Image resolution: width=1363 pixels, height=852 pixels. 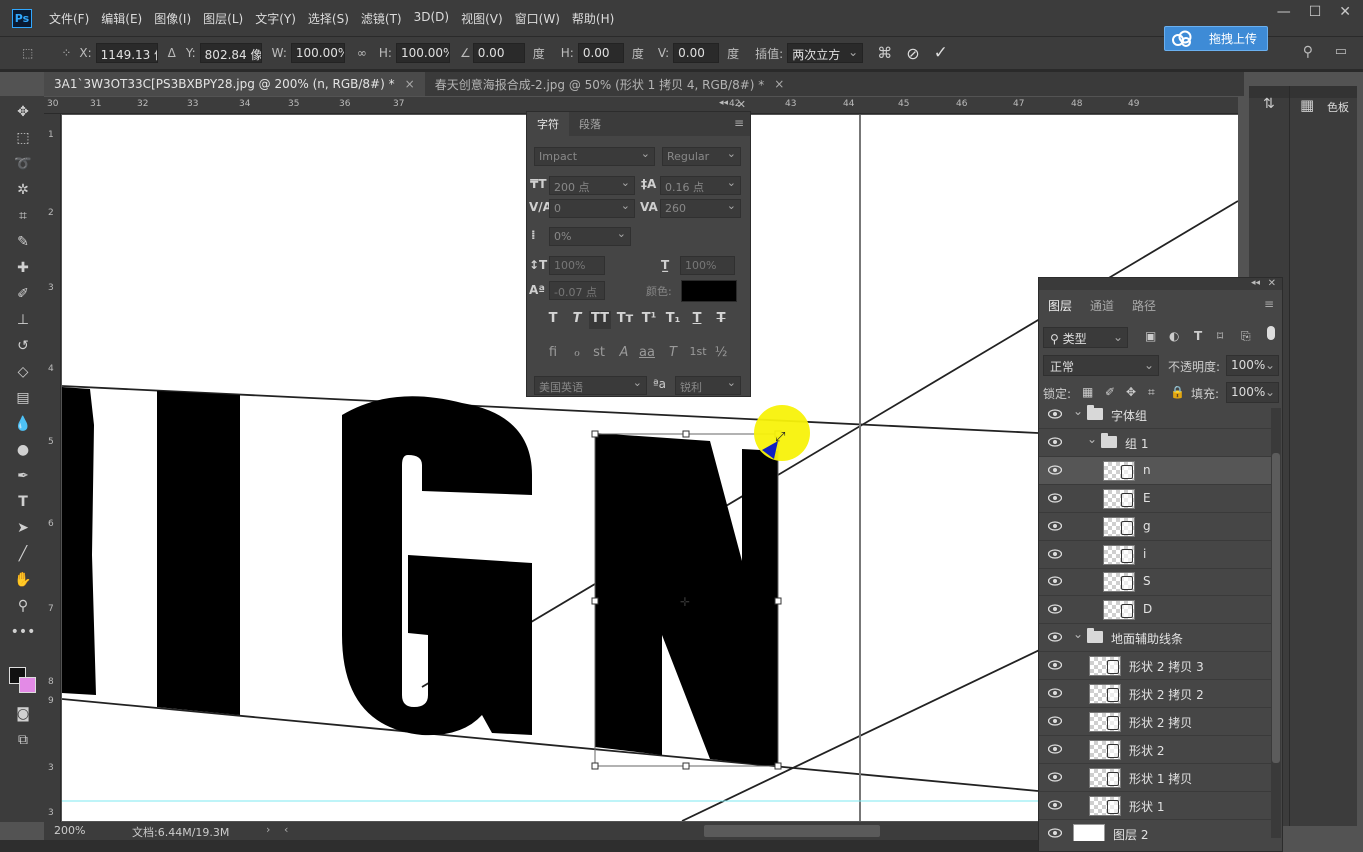 What do you see at coordinates (577, 320) in the screenshot?
I see `faux-italic-button: T` at bounding box center [577, 320].